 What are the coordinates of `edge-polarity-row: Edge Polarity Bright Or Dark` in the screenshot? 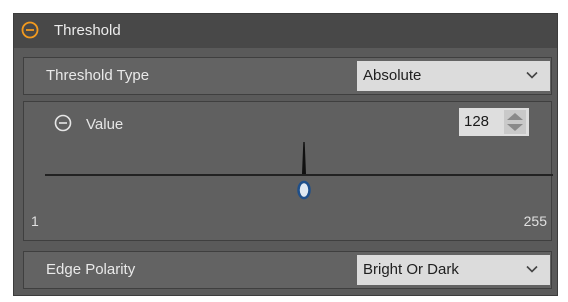 It's located at (287, 270).